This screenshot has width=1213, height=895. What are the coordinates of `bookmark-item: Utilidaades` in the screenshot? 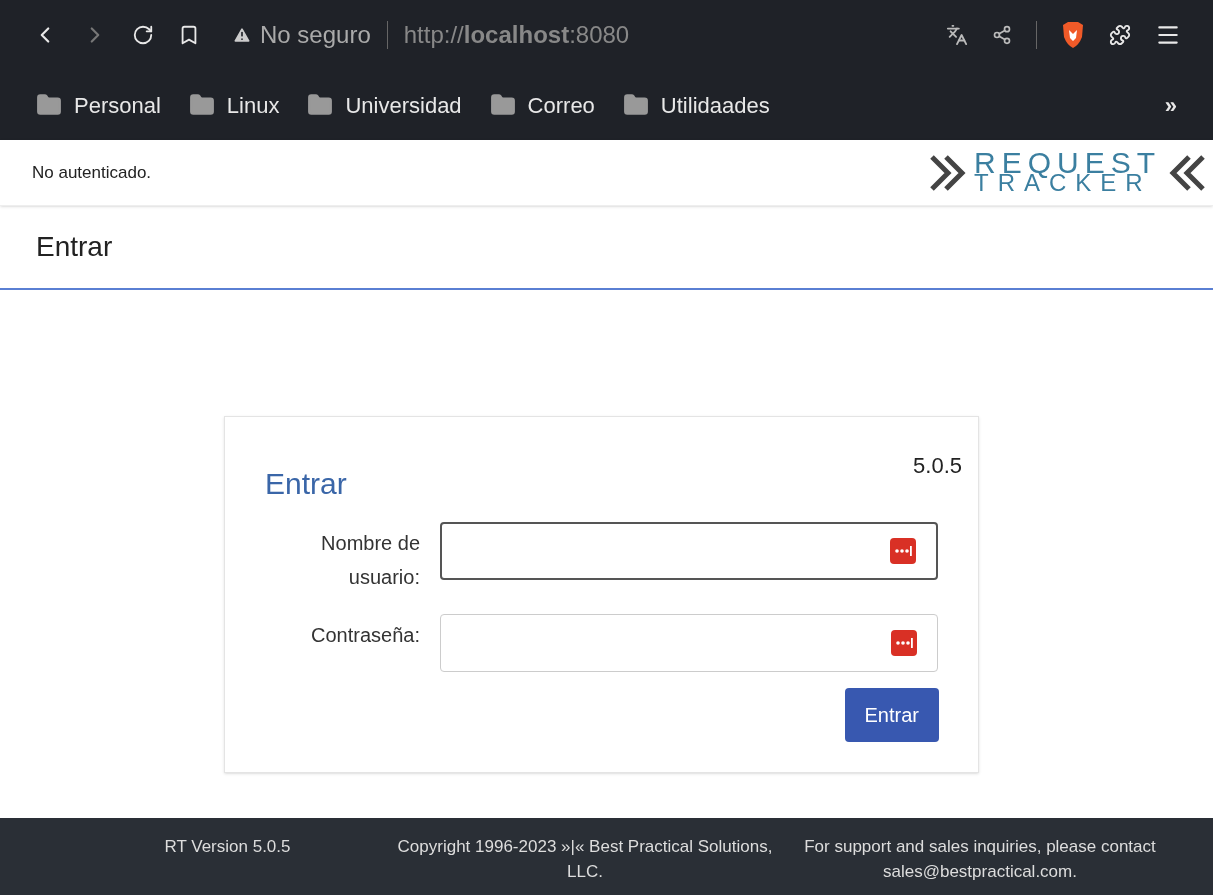 It's located at (696, 105).